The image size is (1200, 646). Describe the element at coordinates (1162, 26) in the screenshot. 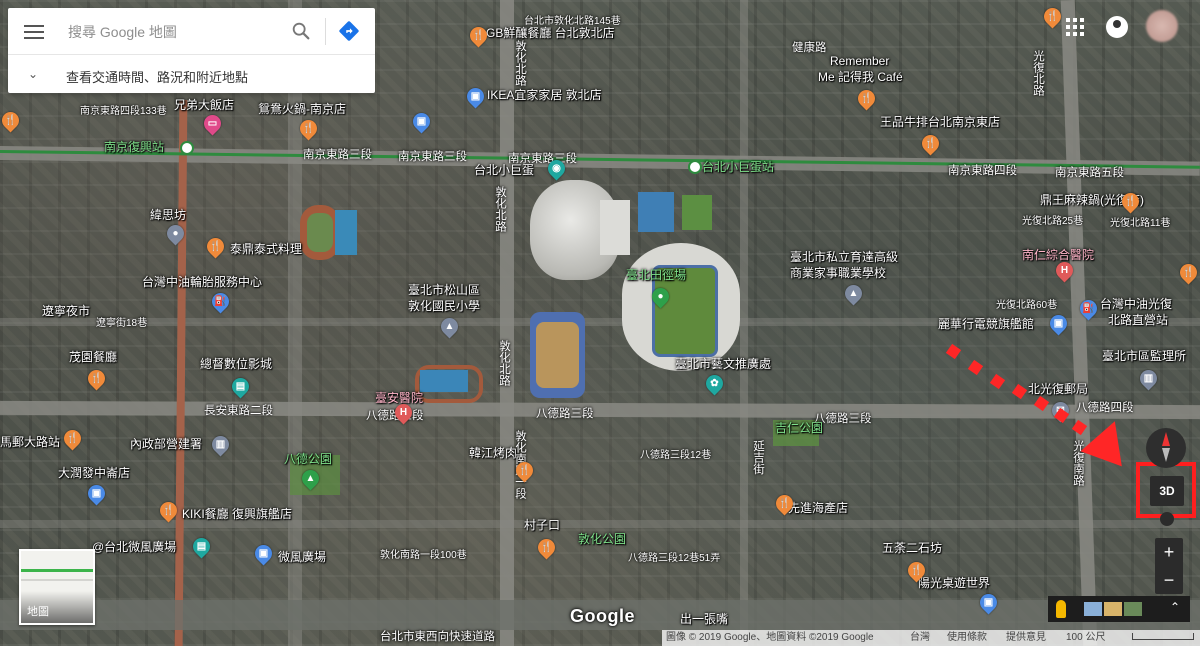

I see `avatar` at that location.